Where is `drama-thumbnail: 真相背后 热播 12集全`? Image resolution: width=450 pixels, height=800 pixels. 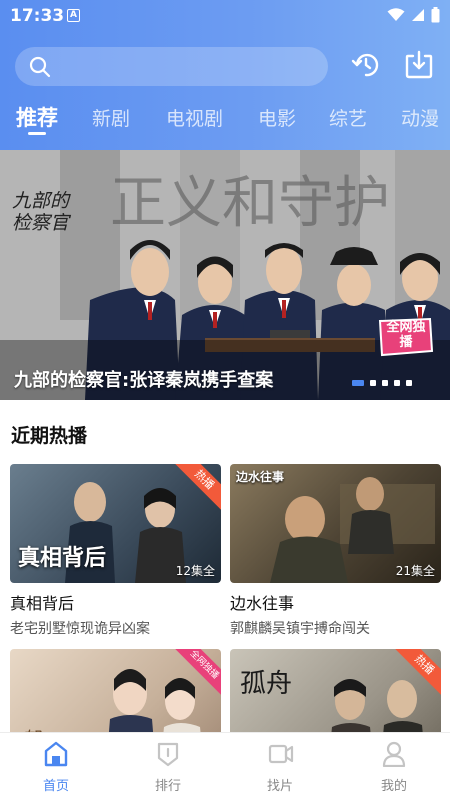 drama-thumbnail: 真相背后 热播 12集全 is located at coordinates (115, 523).